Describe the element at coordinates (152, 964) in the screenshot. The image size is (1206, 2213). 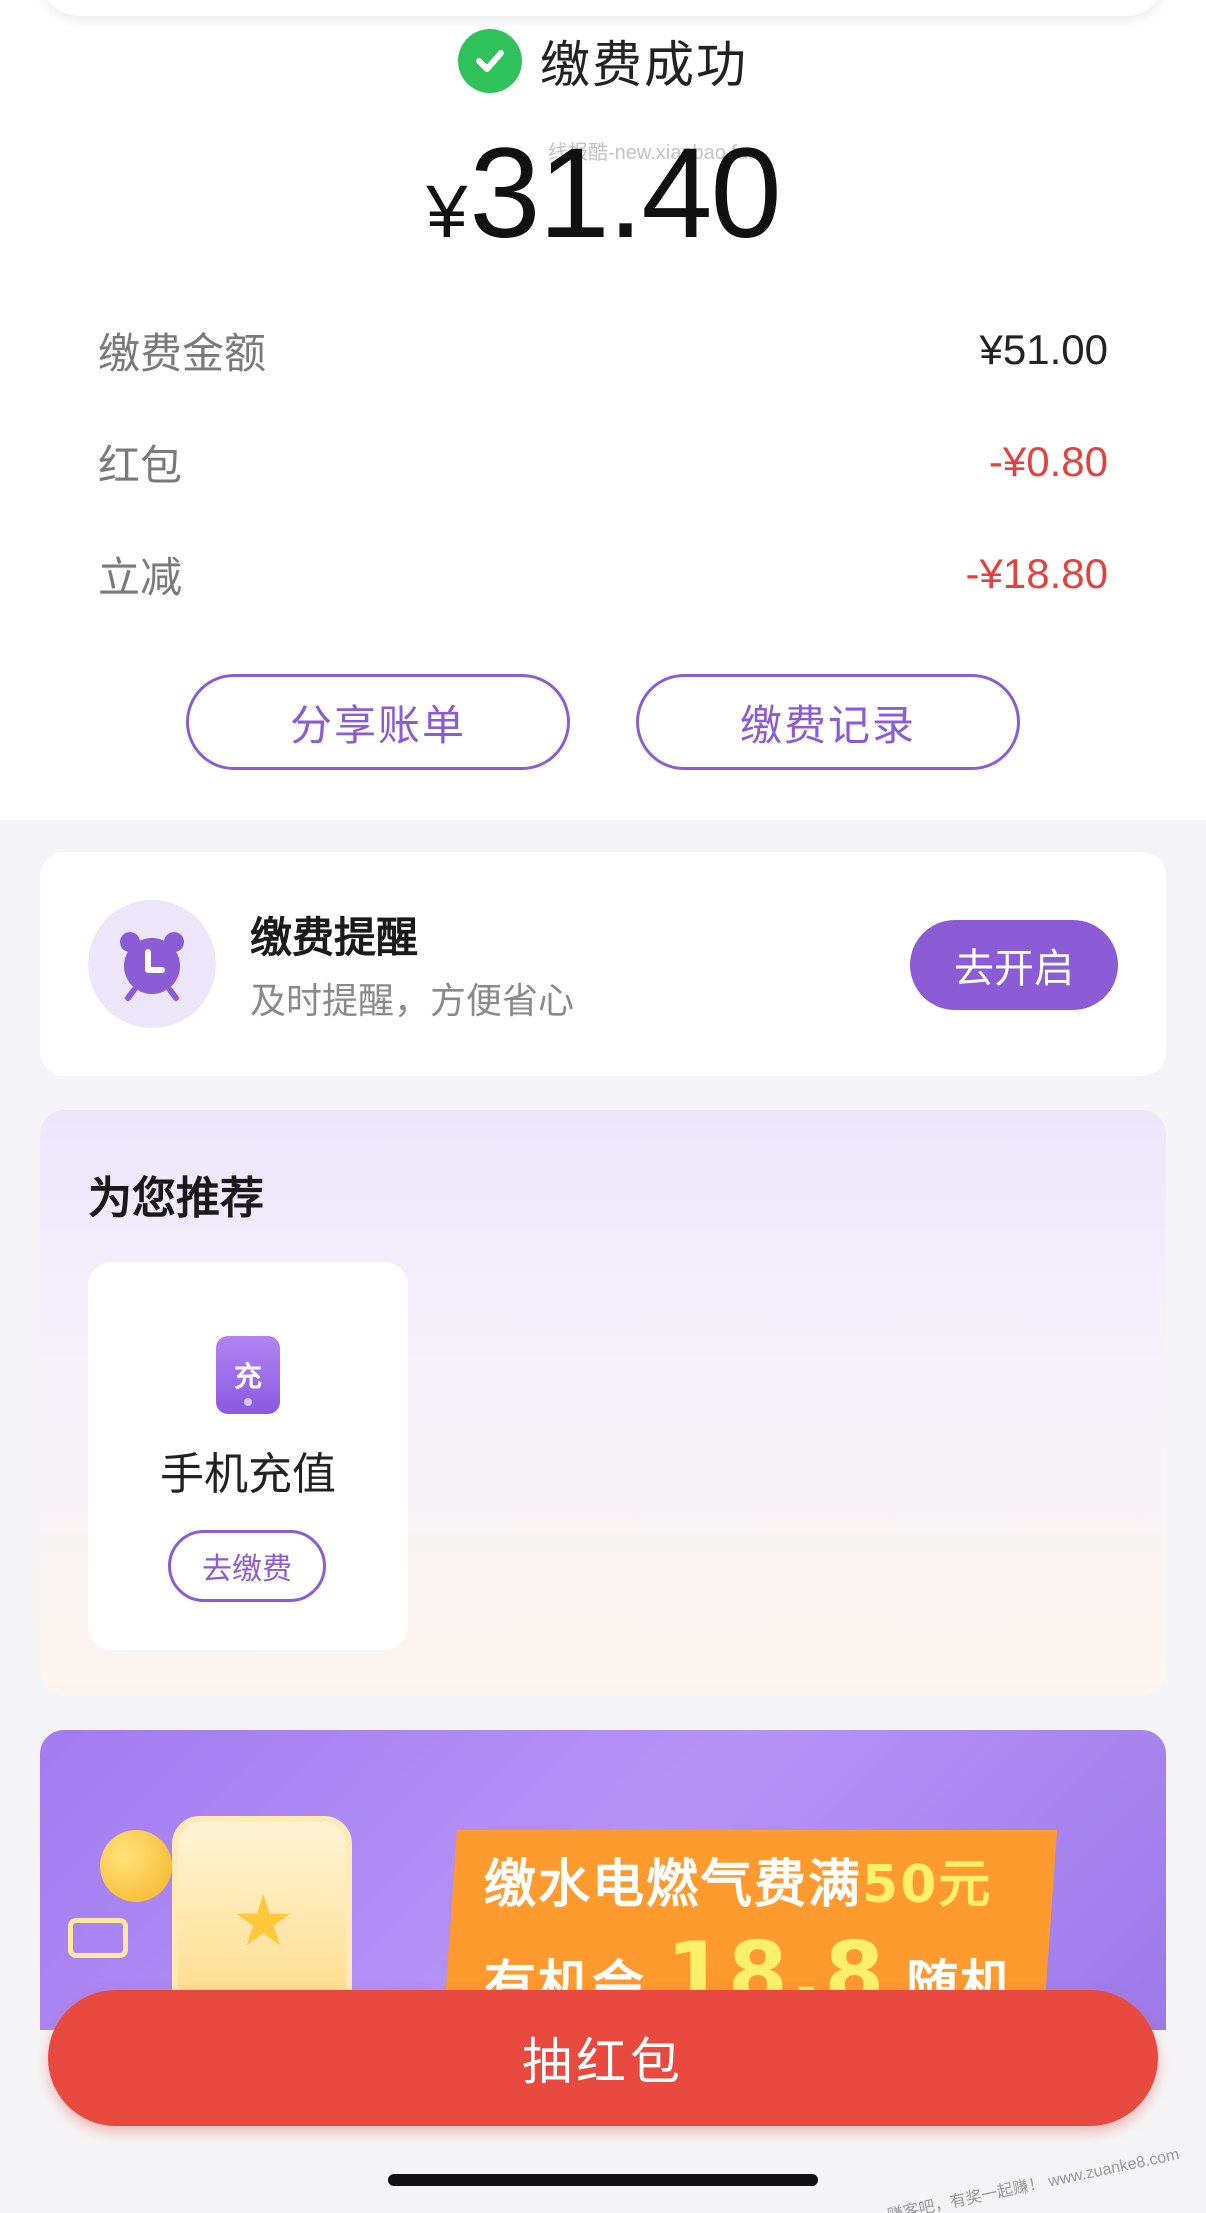
I see `alarm-clock-icon` at that location.